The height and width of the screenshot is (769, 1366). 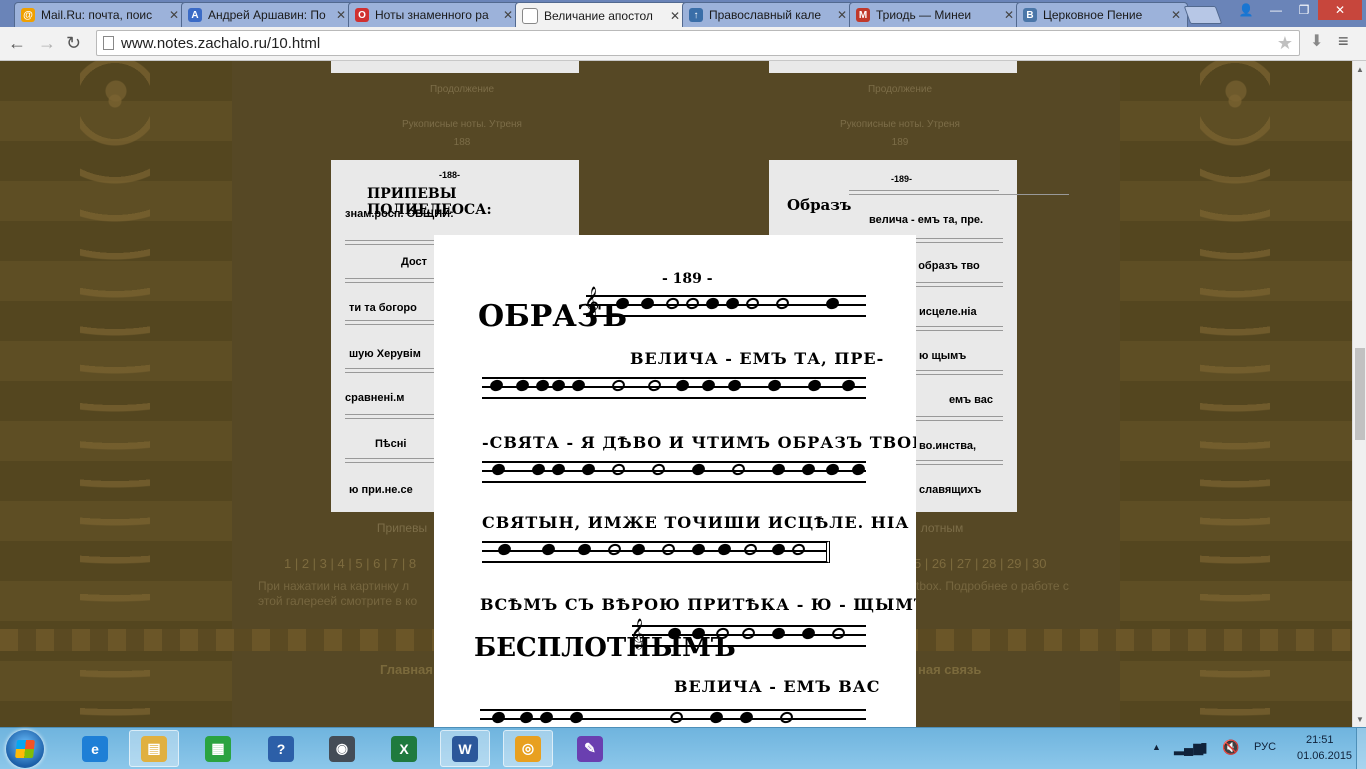 What do you see at coordinates (942, 528) in the screenshot?
I see `bottom-caption-right: лотным` at bounding box center [942, 528].